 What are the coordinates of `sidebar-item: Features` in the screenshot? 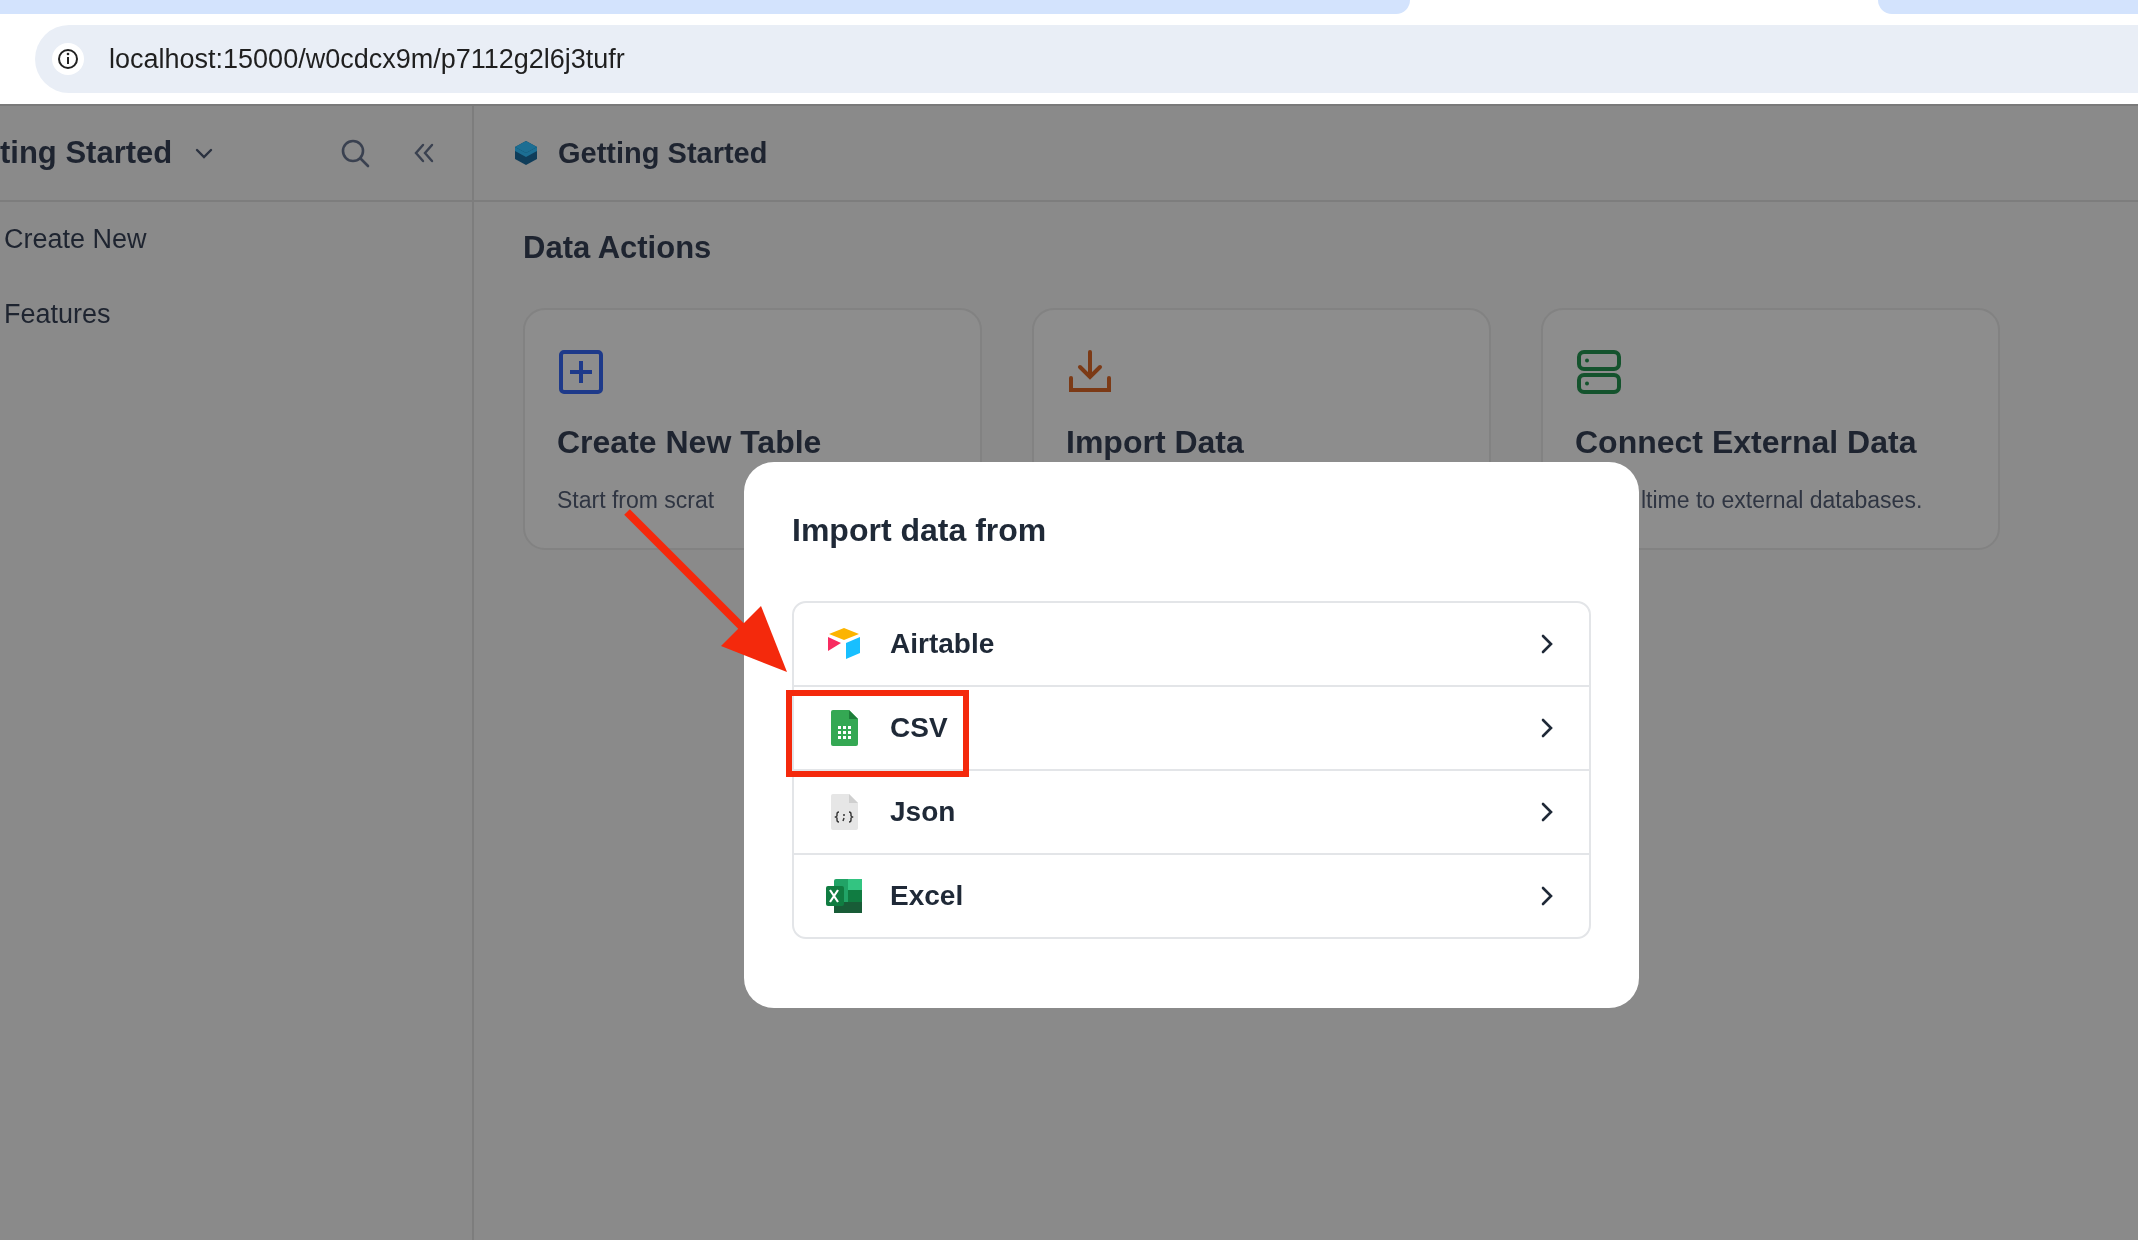 It's located at (55, 314).